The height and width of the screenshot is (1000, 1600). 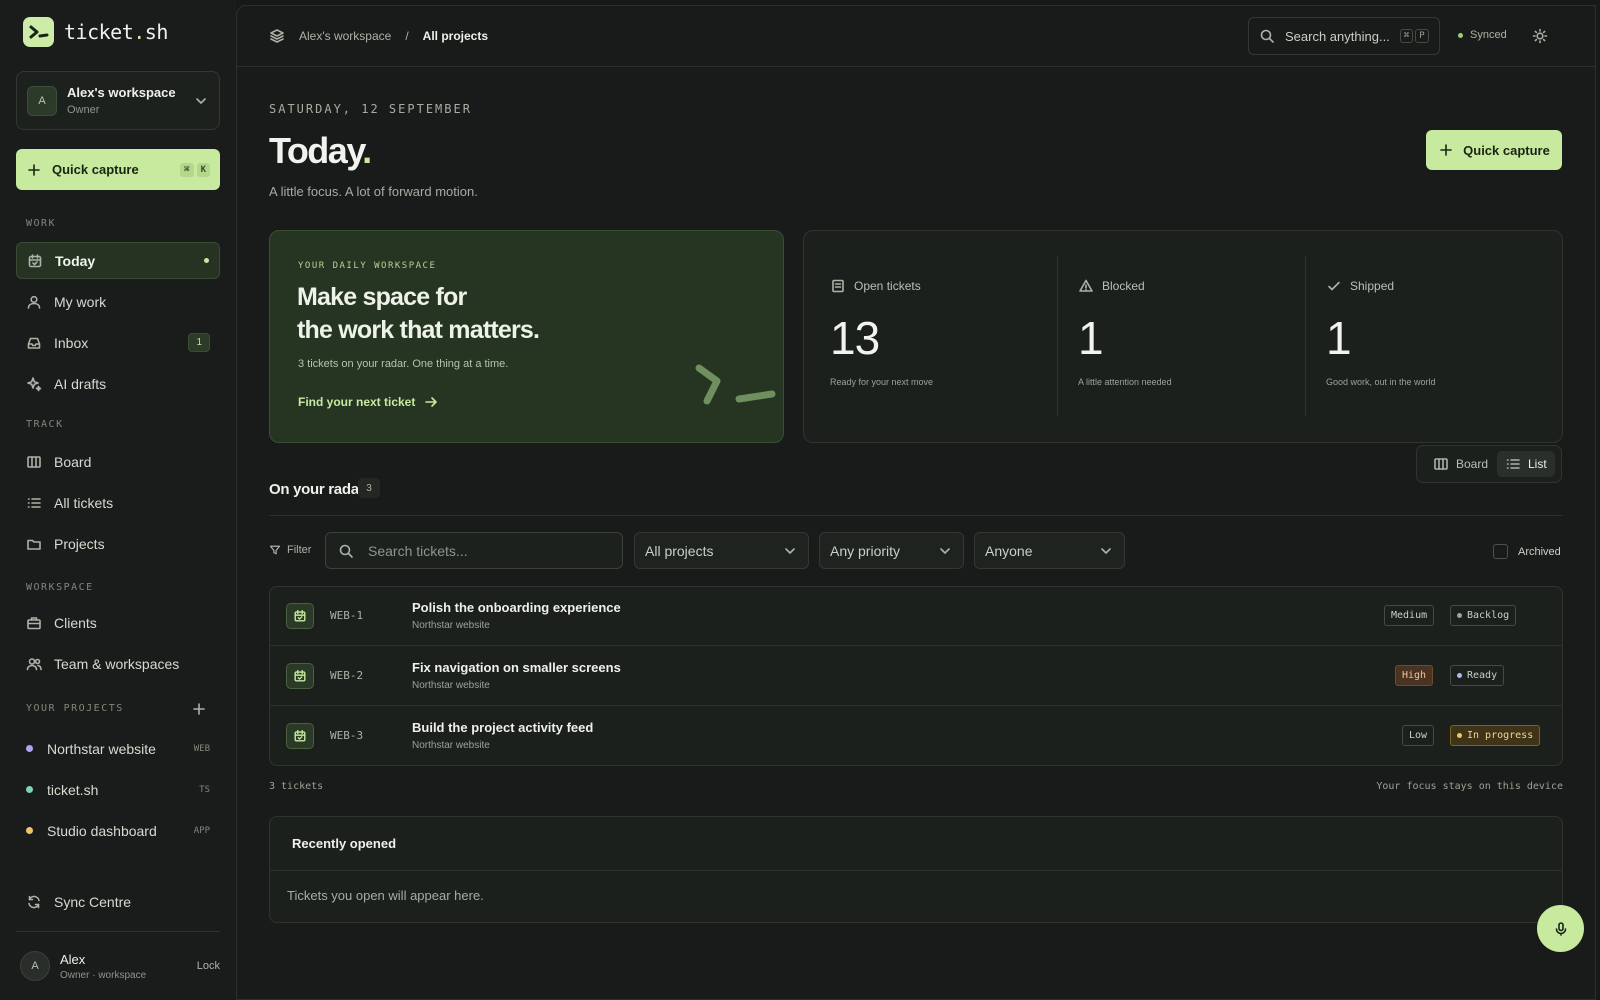 What do you see at coordinates (368, 402) in the screenshot?
I see `find-next-ticket-link: Find your next ticket` at bounding box center [368, 402].